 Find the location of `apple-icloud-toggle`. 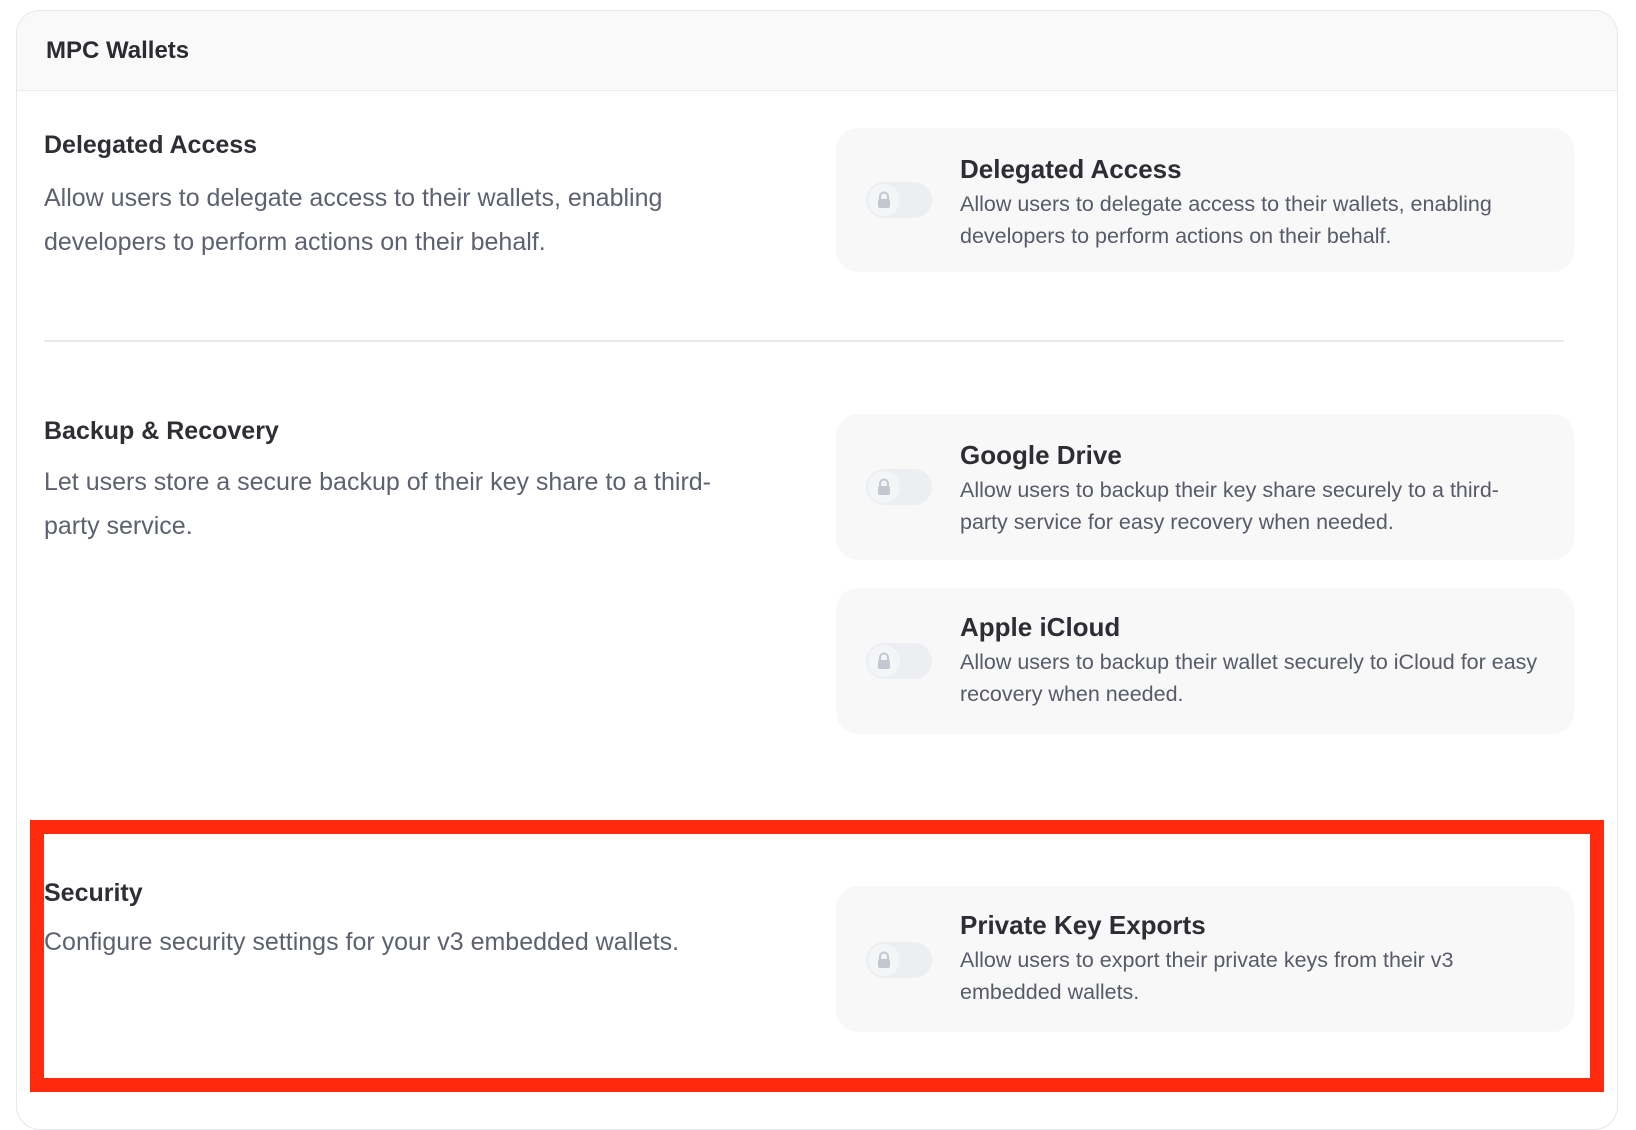

apple-icloud-toggle is located at coordinates (899, 661).